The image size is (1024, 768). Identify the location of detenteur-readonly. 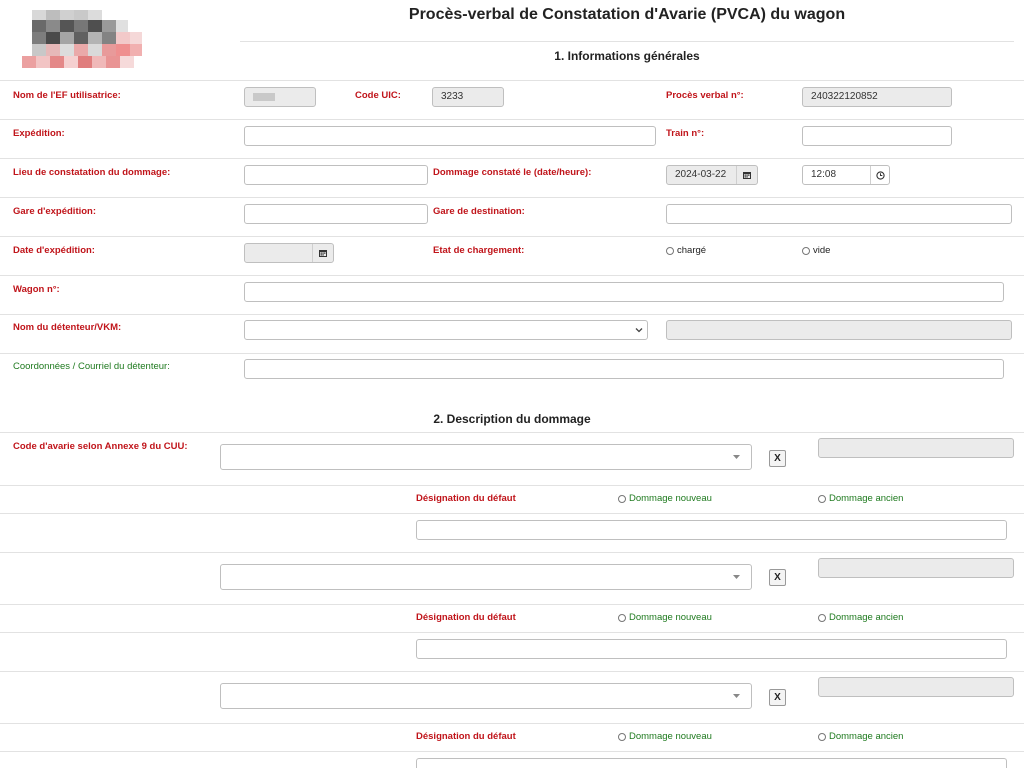
(839, 330).